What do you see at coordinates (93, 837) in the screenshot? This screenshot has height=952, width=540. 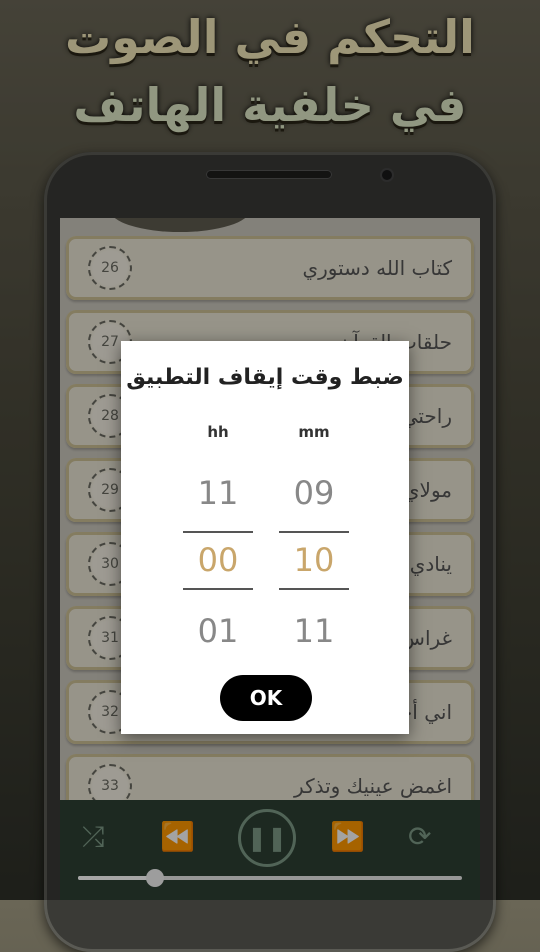 I see `shuffle-icon: ⤮` at bounding box center [93, 837].